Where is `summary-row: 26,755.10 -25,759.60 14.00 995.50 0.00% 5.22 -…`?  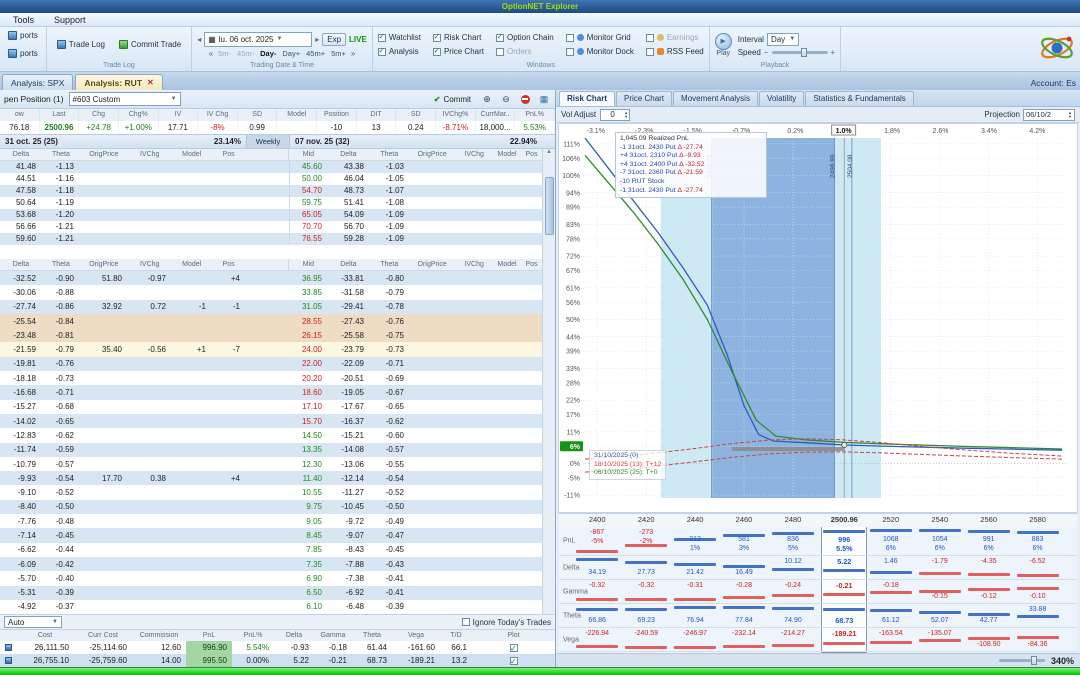
summary-row: 26,755.10 -25,759.60 14.00 995.50 0.00% 5.22 -… is located at coordinates (277, 660).